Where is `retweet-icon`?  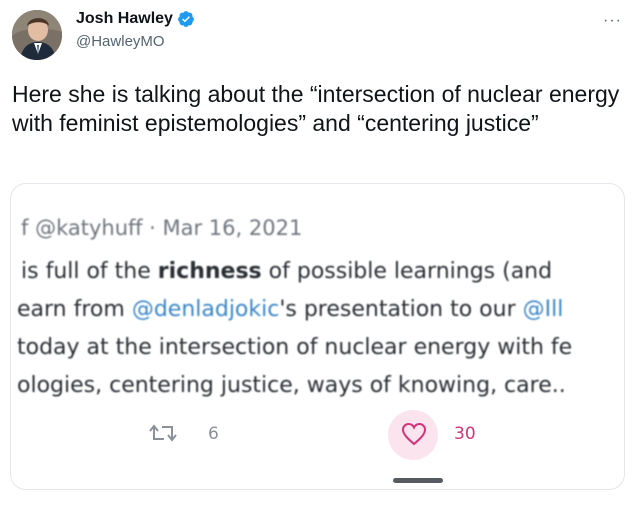 retweet-icon is located at coordinates (163, 433).